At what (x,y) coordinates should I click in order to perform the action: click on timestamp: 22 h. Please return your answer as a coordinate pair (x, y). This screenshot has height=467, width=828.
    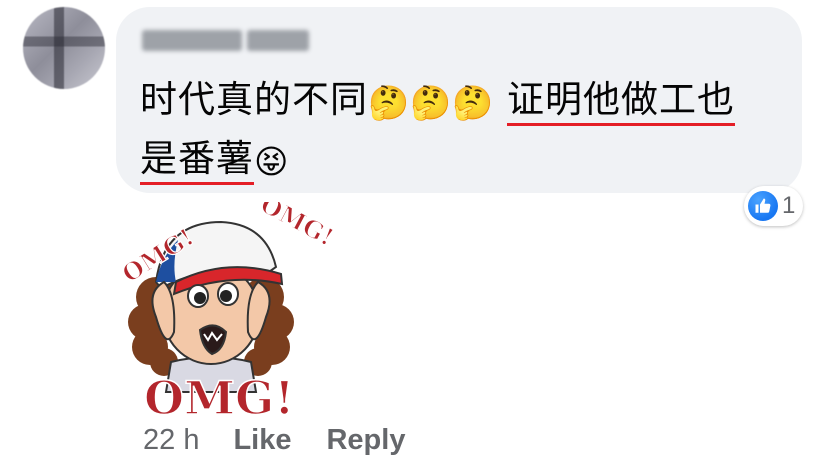
    Looking at the image, I should click on (171, 440).